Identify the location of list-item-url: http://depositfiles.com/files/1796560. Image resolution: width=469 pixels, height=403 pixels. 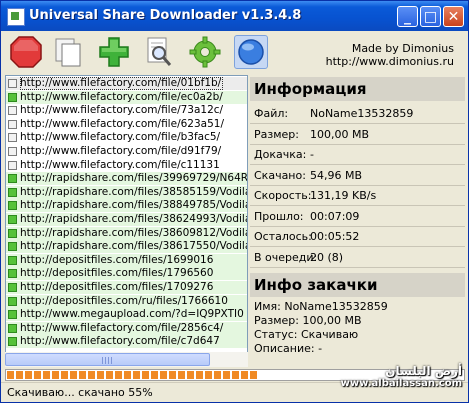
(117, 273).